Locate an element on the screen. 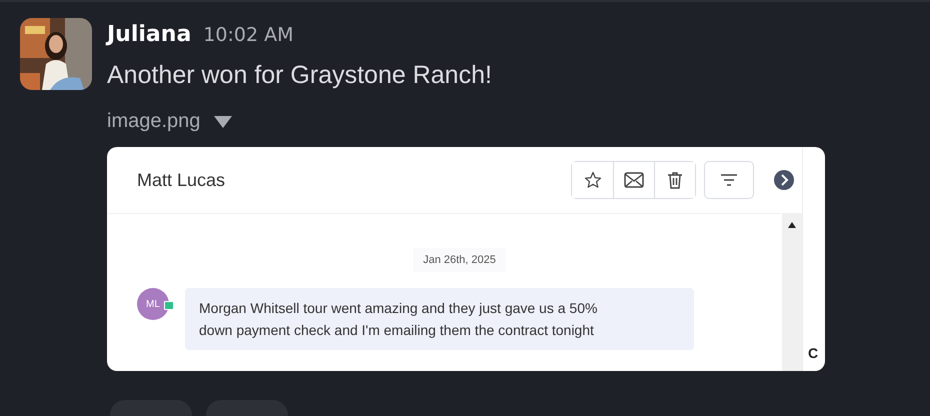 The width and height of the screenshot is (930, 416). filter-button is located at coordinates (729, 180).